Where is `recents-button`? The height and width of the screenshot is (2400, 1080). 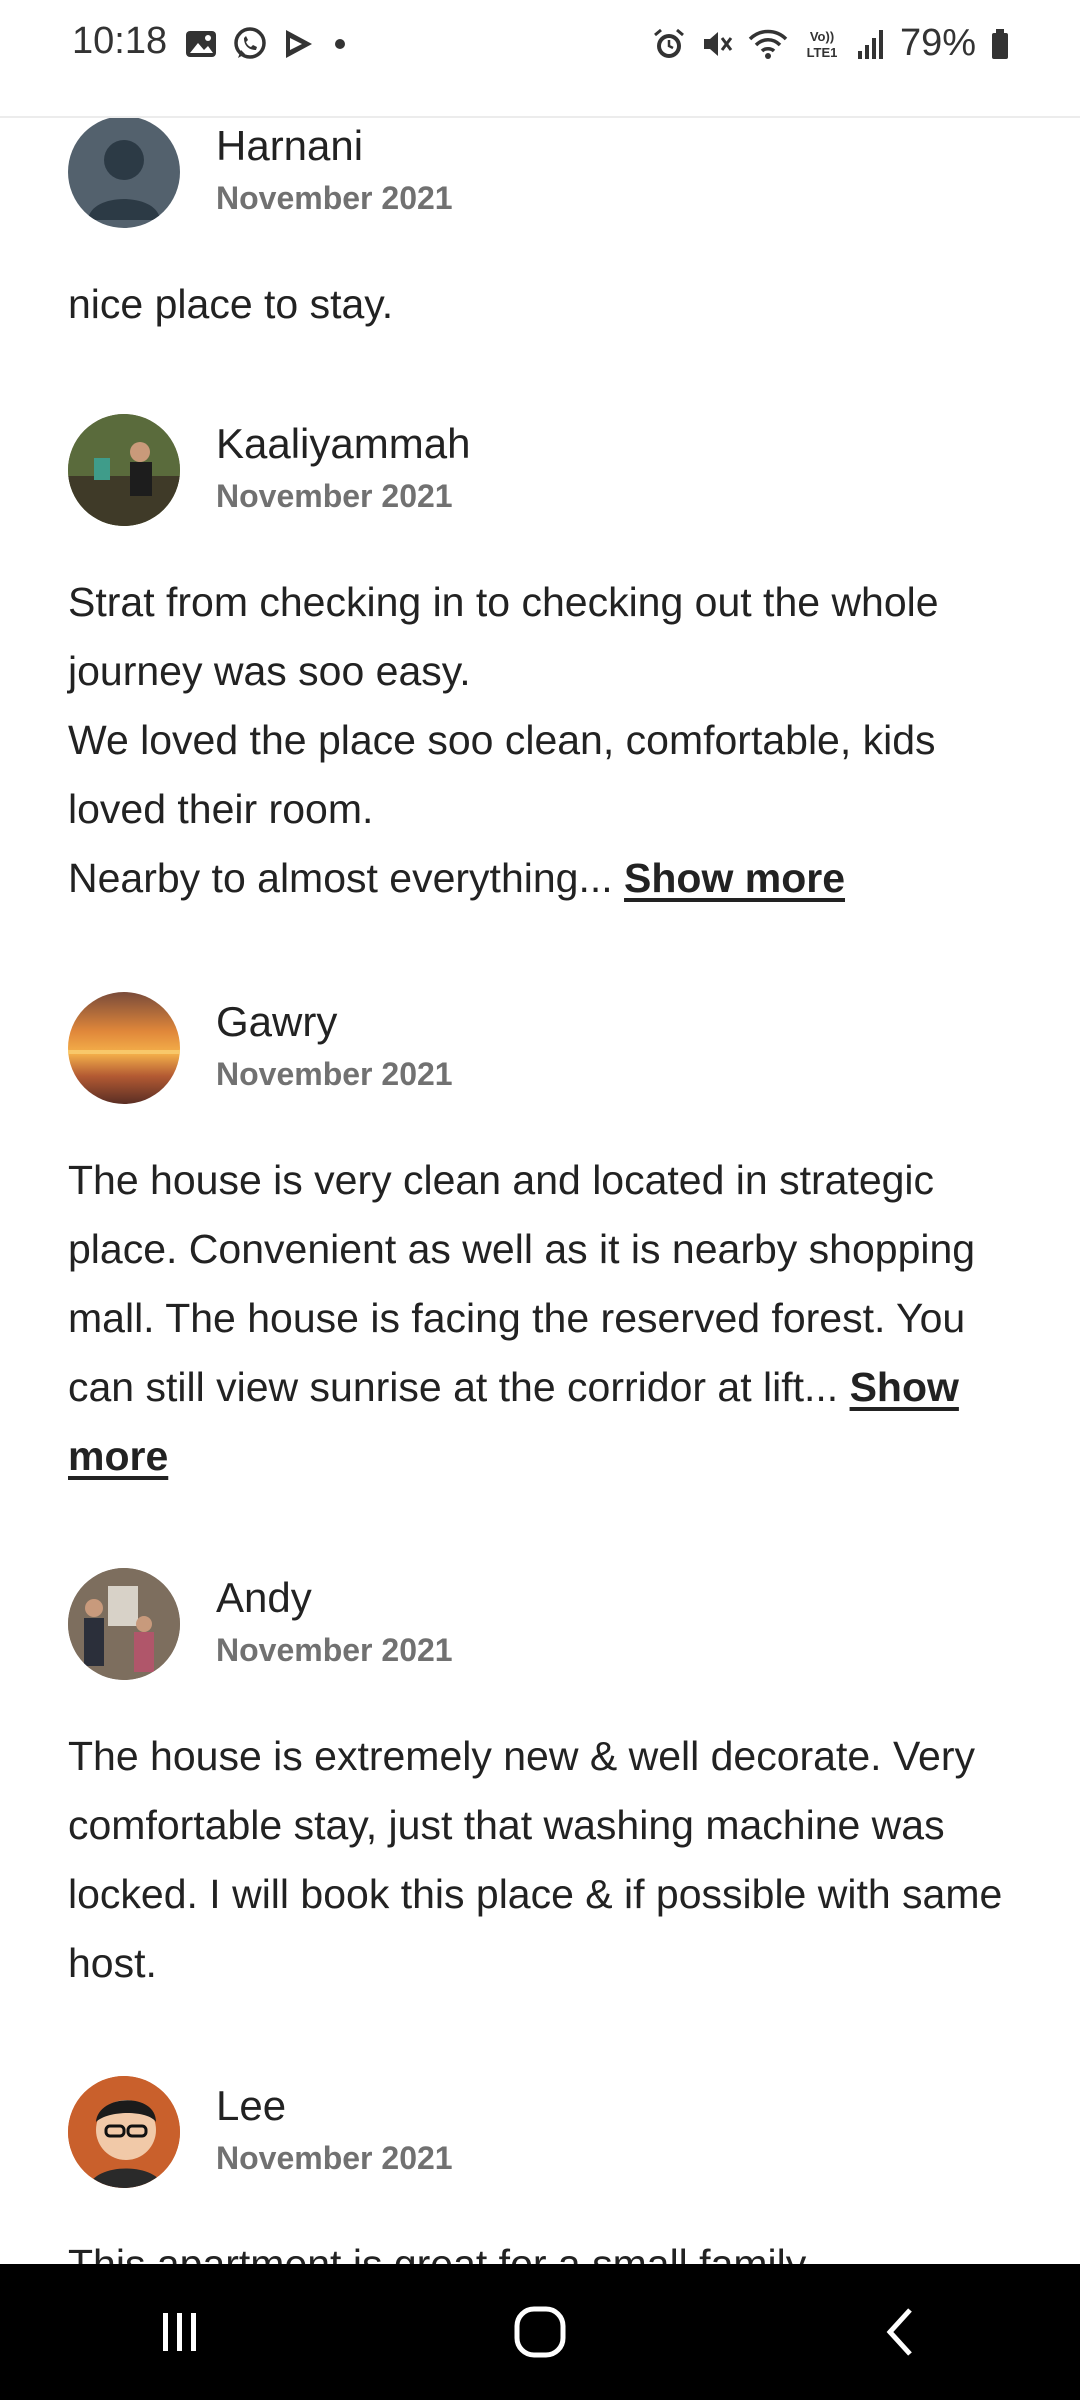
recents-button is located at coordinates (180, 2332).